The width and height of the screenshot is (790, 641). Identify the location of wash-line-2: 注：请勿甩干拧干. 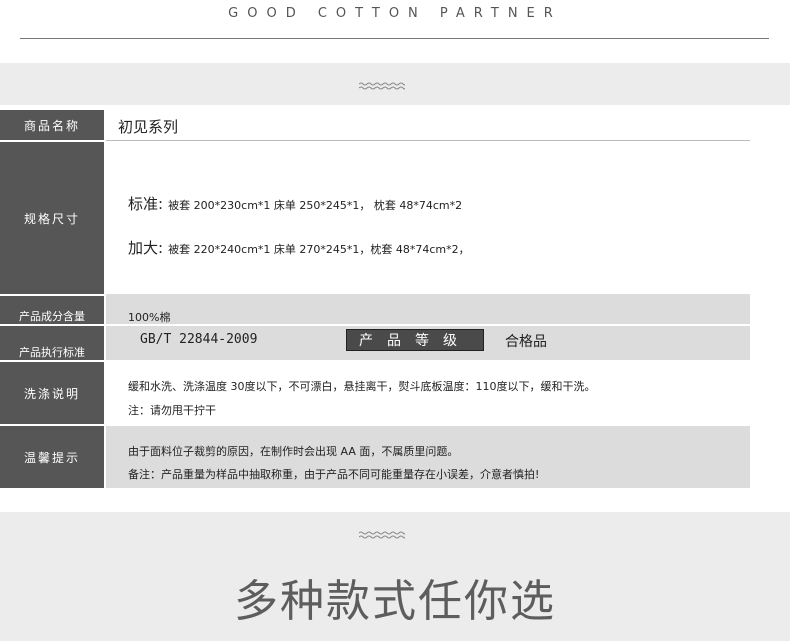
(172, 410).